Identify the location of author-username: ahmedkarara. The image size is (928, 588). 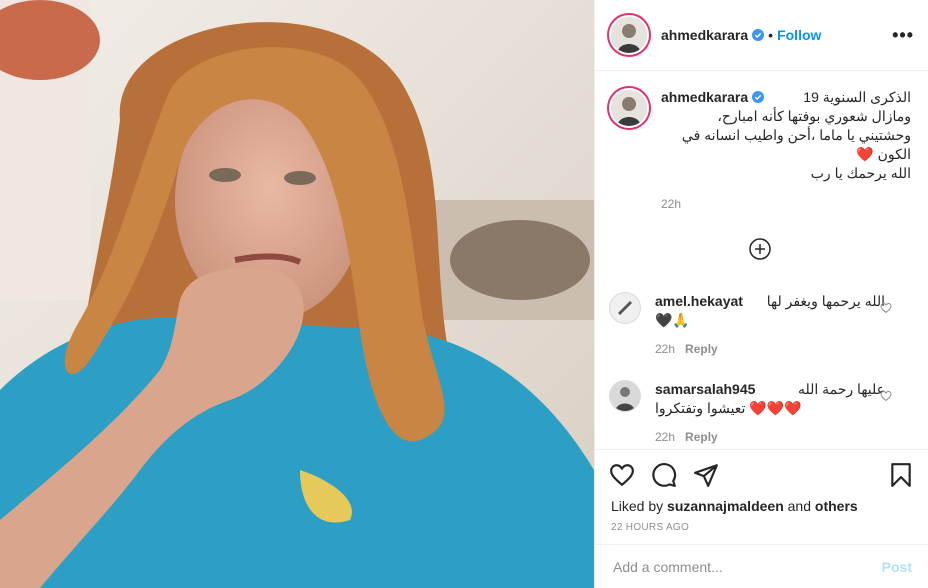
(704, 35).